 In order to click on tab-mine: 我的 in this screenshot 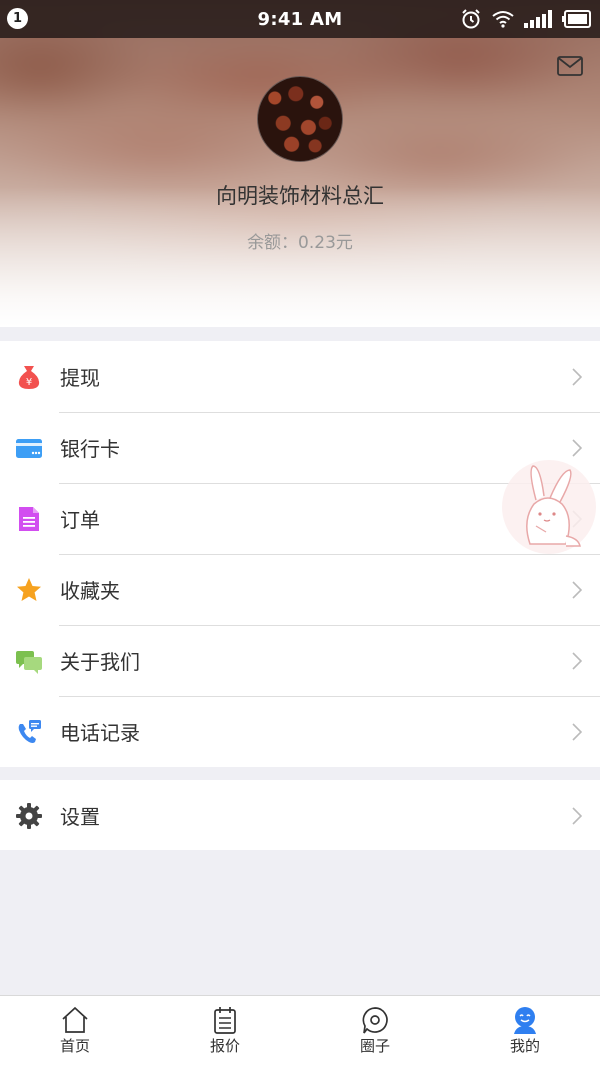, I will do `click(525, 1031)`.